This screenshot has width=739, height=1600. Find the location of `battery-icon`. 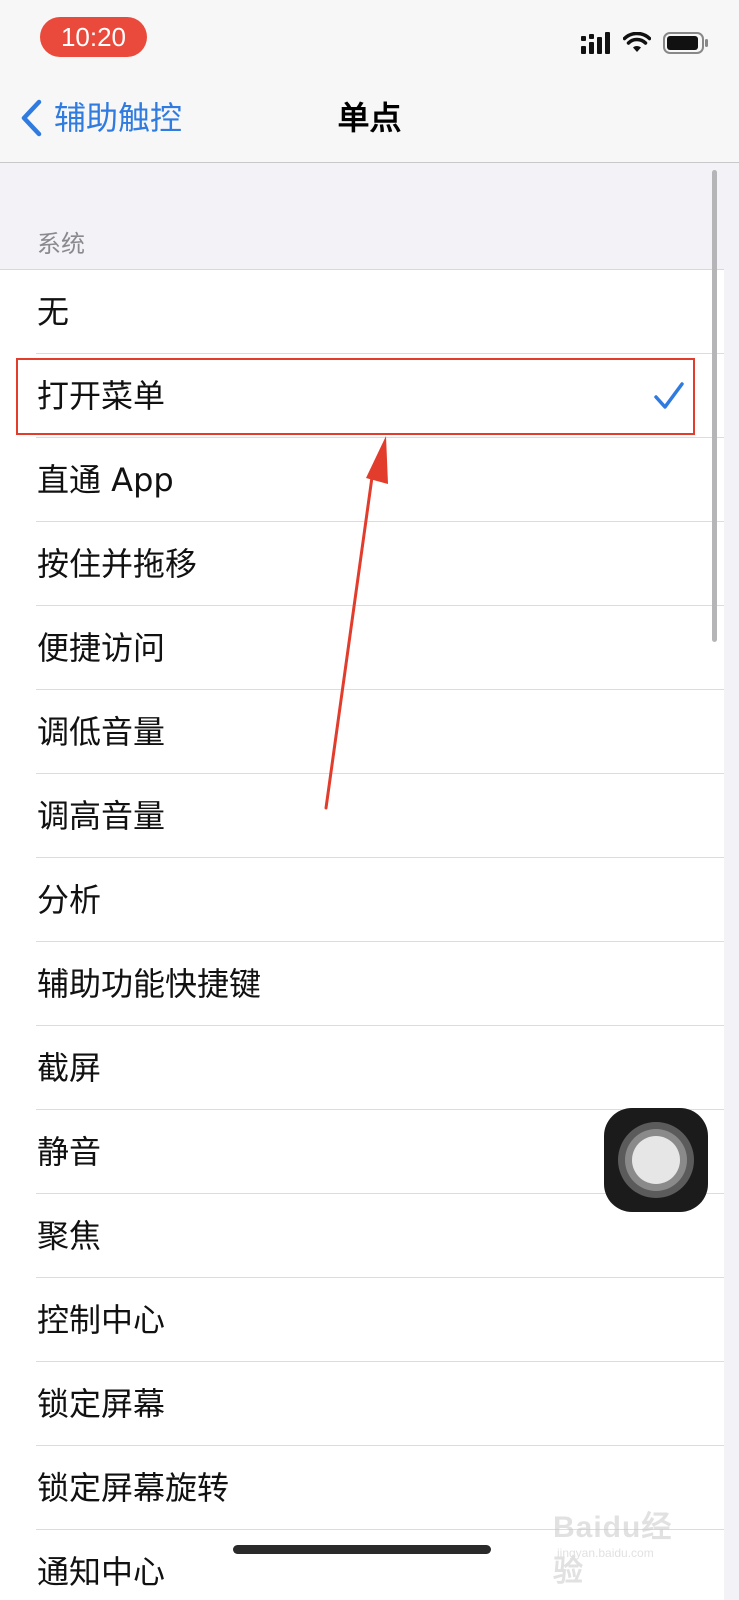

battery-icon is located at coordinates (685, 43).